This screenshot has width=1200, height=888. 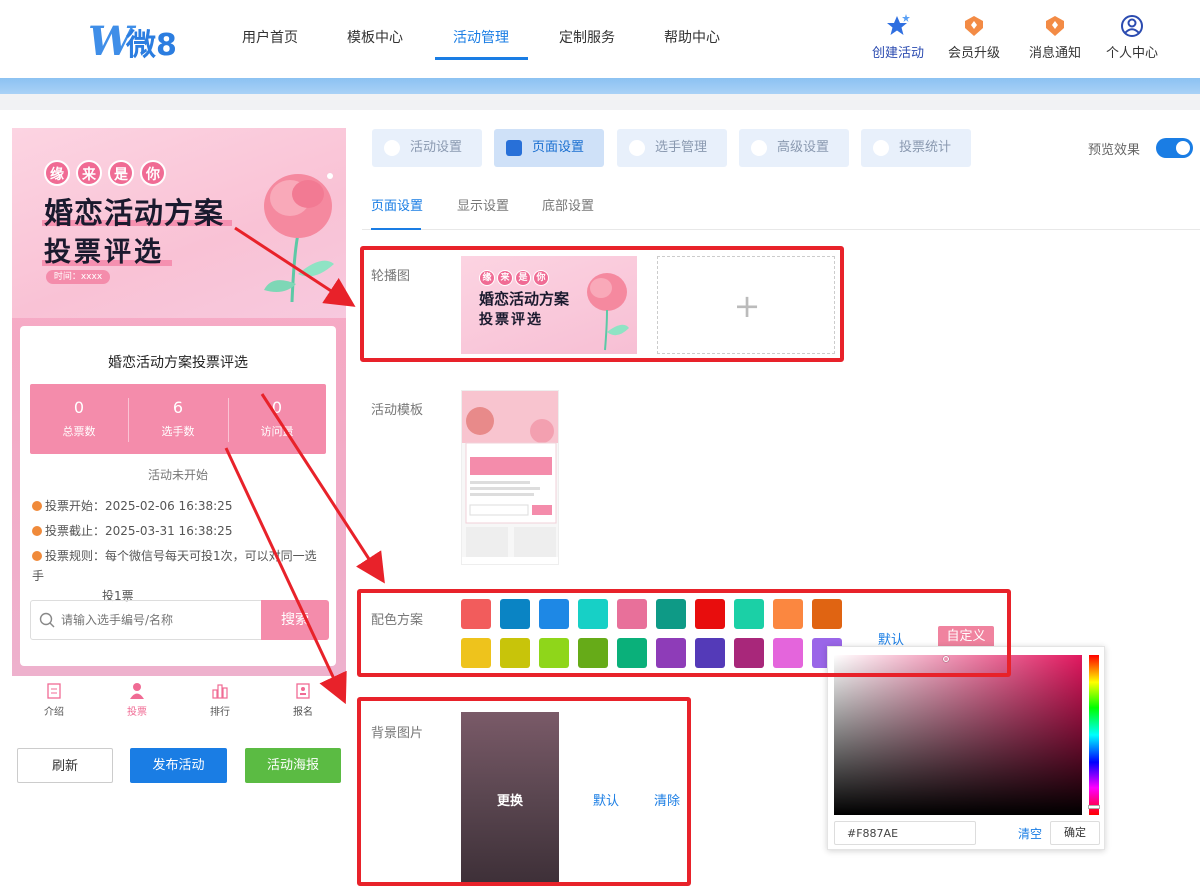 I want to click on saturation-value-area, so click(x=958, y=735).